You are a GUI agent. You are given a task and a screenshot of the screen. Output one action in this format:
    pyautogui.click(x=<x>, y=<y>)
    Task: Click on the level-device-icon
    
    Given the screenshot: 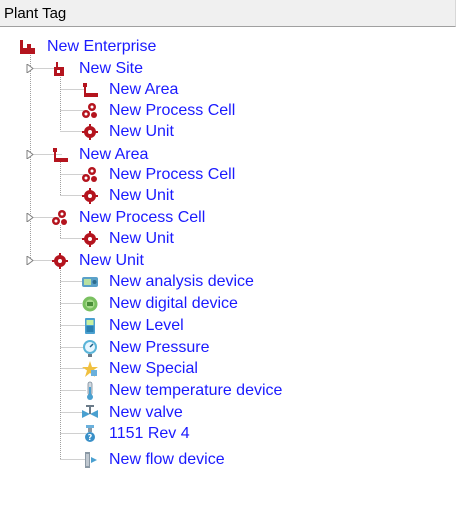 What is the action you would take?
    pyautogui.click(x=90, y=325)
    